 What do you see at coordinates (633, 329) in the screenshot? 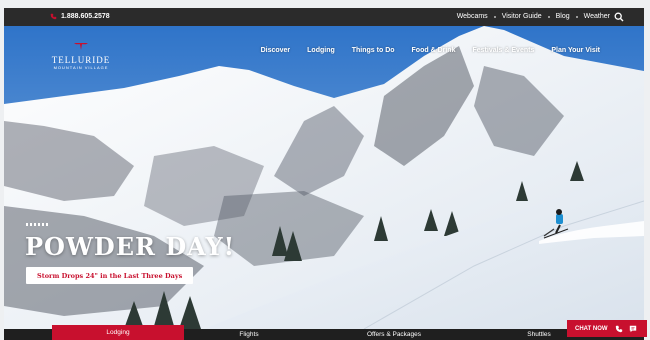
I see `chat-bubble-icon` at bounding box center [633, 329].